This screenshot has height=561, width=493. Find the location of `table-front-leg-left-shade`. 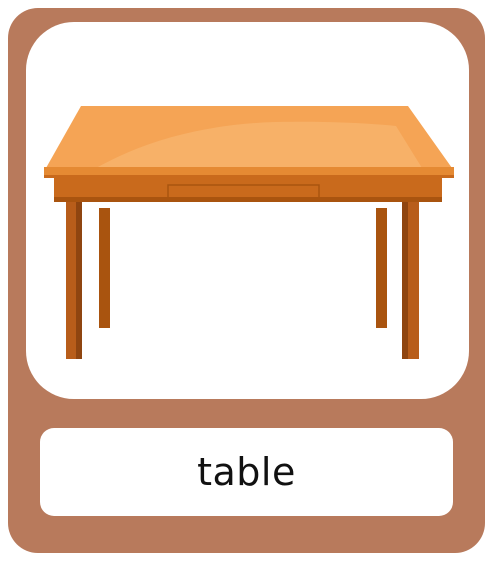

table-front-leg-left-shade is located at coordinates (79, 280).